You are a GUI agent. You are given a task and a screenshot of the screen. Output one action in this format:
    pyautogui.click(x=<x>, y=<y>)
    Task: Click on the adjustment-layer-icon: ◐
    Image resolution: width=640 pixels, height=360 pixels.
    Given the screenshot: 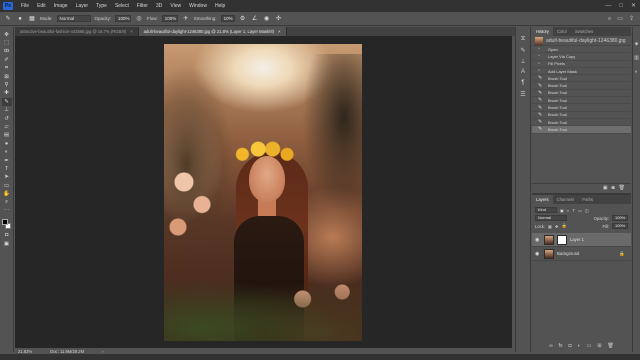 What is the action you would take?
    pyautogui.click(x=579, y=346)
    